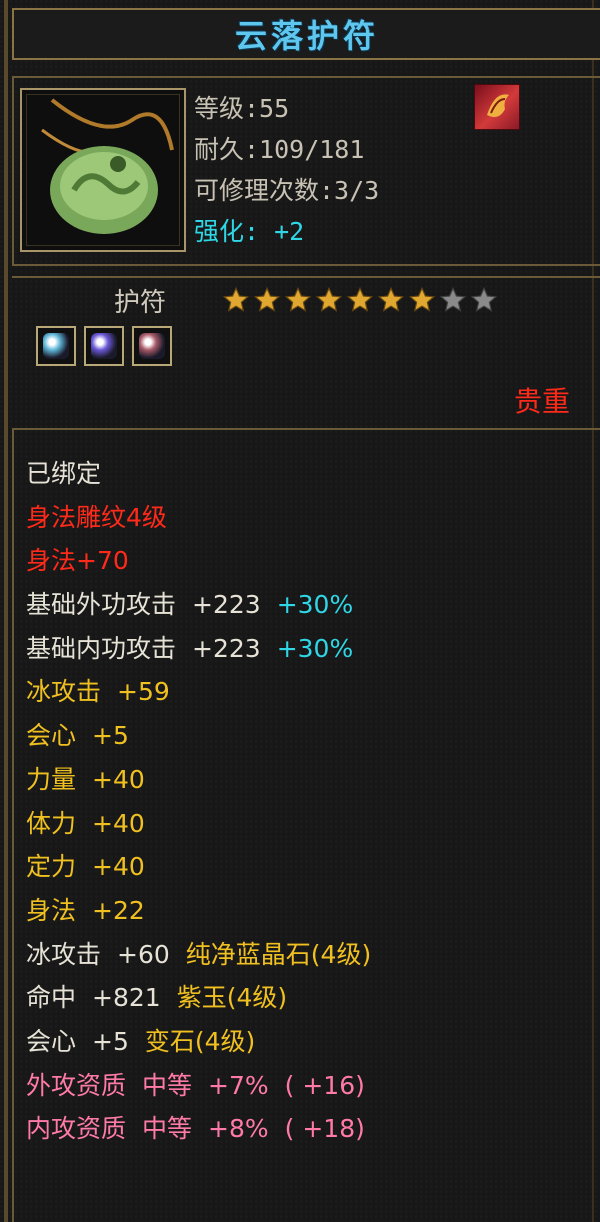 The width and height of the screenshot is (600, 1222). I want to click on attribute-text: 外攻资质, so click(76, 1085).